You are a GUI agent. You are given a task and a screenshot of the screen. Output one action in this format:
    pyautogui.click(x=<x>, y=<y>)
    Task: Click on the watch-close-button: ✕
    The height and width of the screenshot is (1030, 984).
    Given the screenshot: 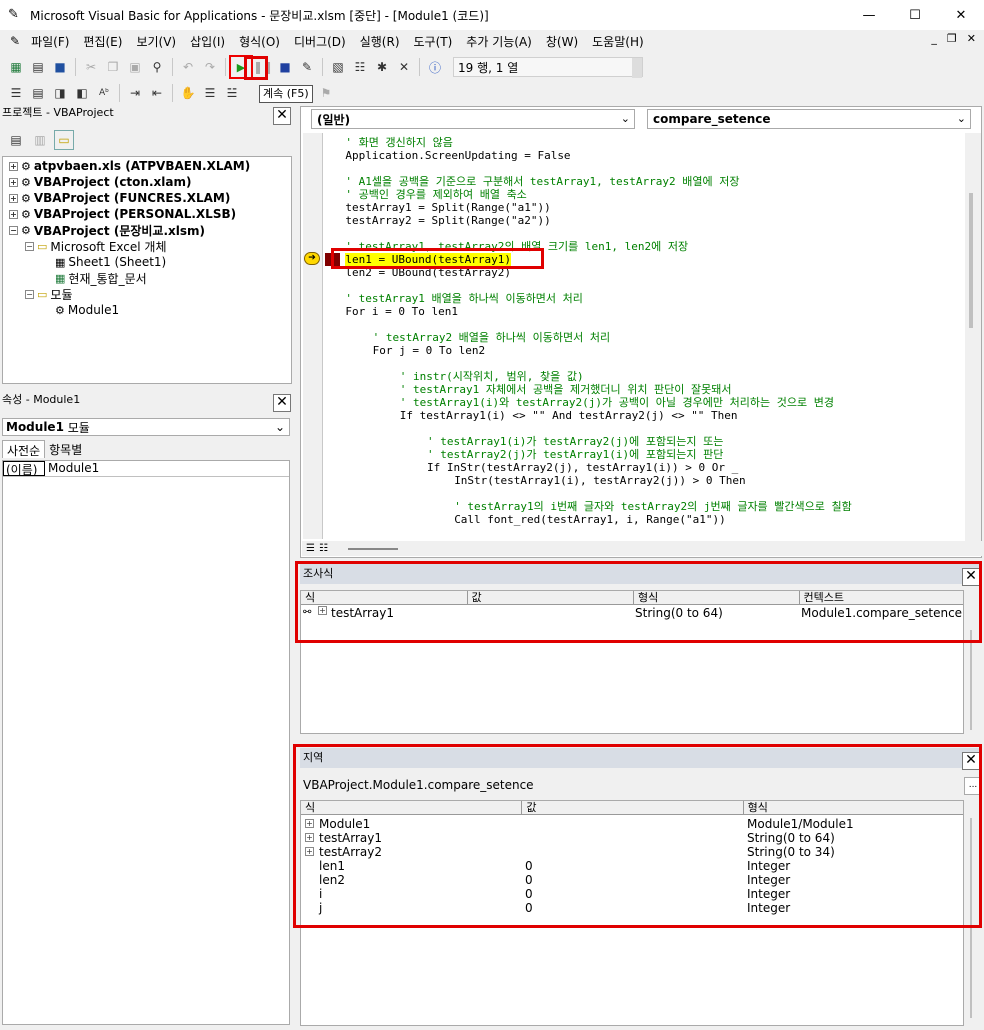 What is the action you would take?
    pyautogui.click(x=971, y=577)
    